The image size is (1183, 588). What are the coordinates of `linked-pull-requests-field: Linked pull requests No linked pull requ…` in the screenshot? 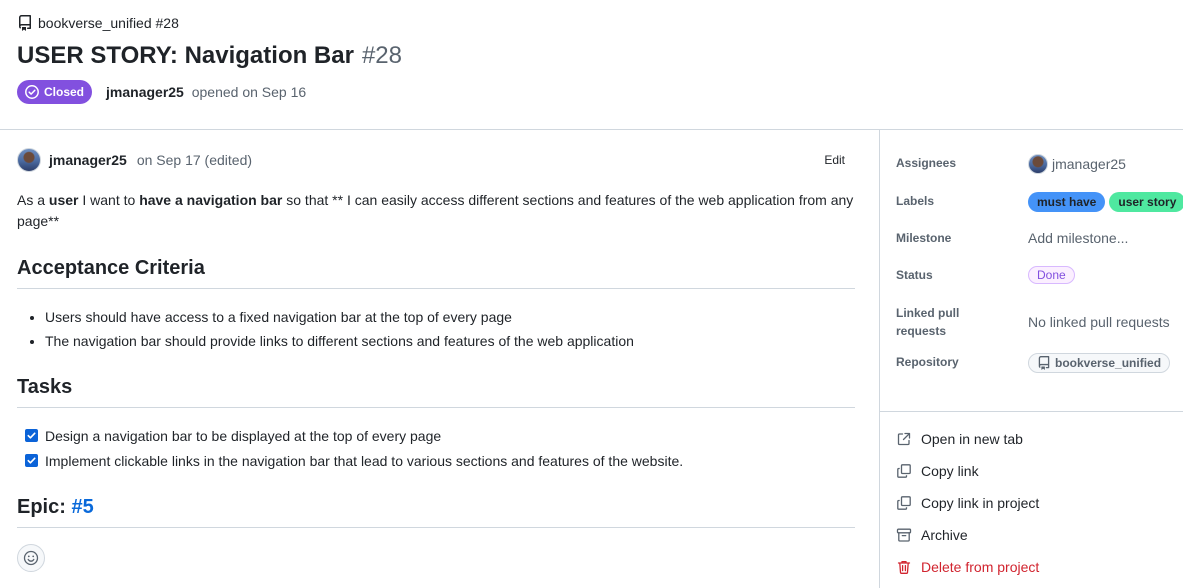 It's located at (1039, 322).